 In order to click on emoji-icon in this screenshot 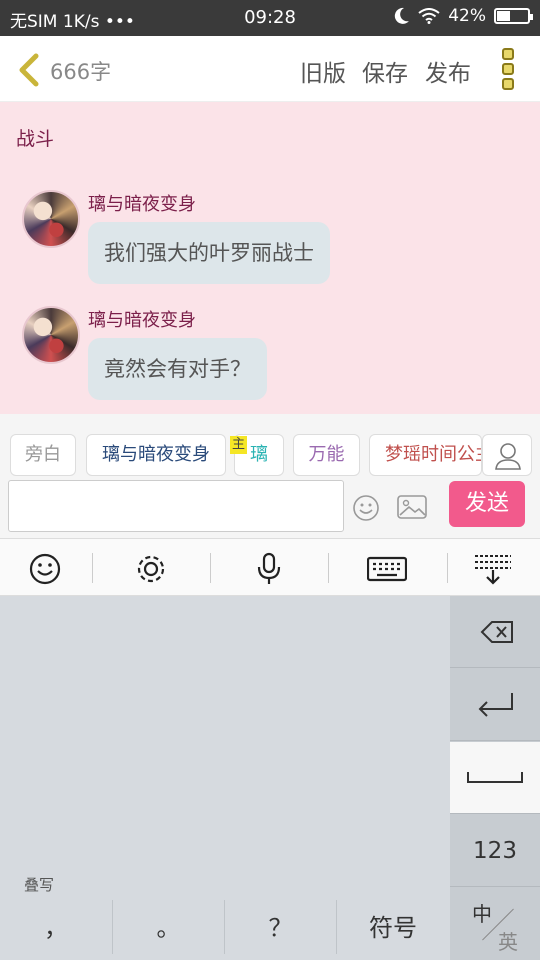, I will do `click(366, 508)`.